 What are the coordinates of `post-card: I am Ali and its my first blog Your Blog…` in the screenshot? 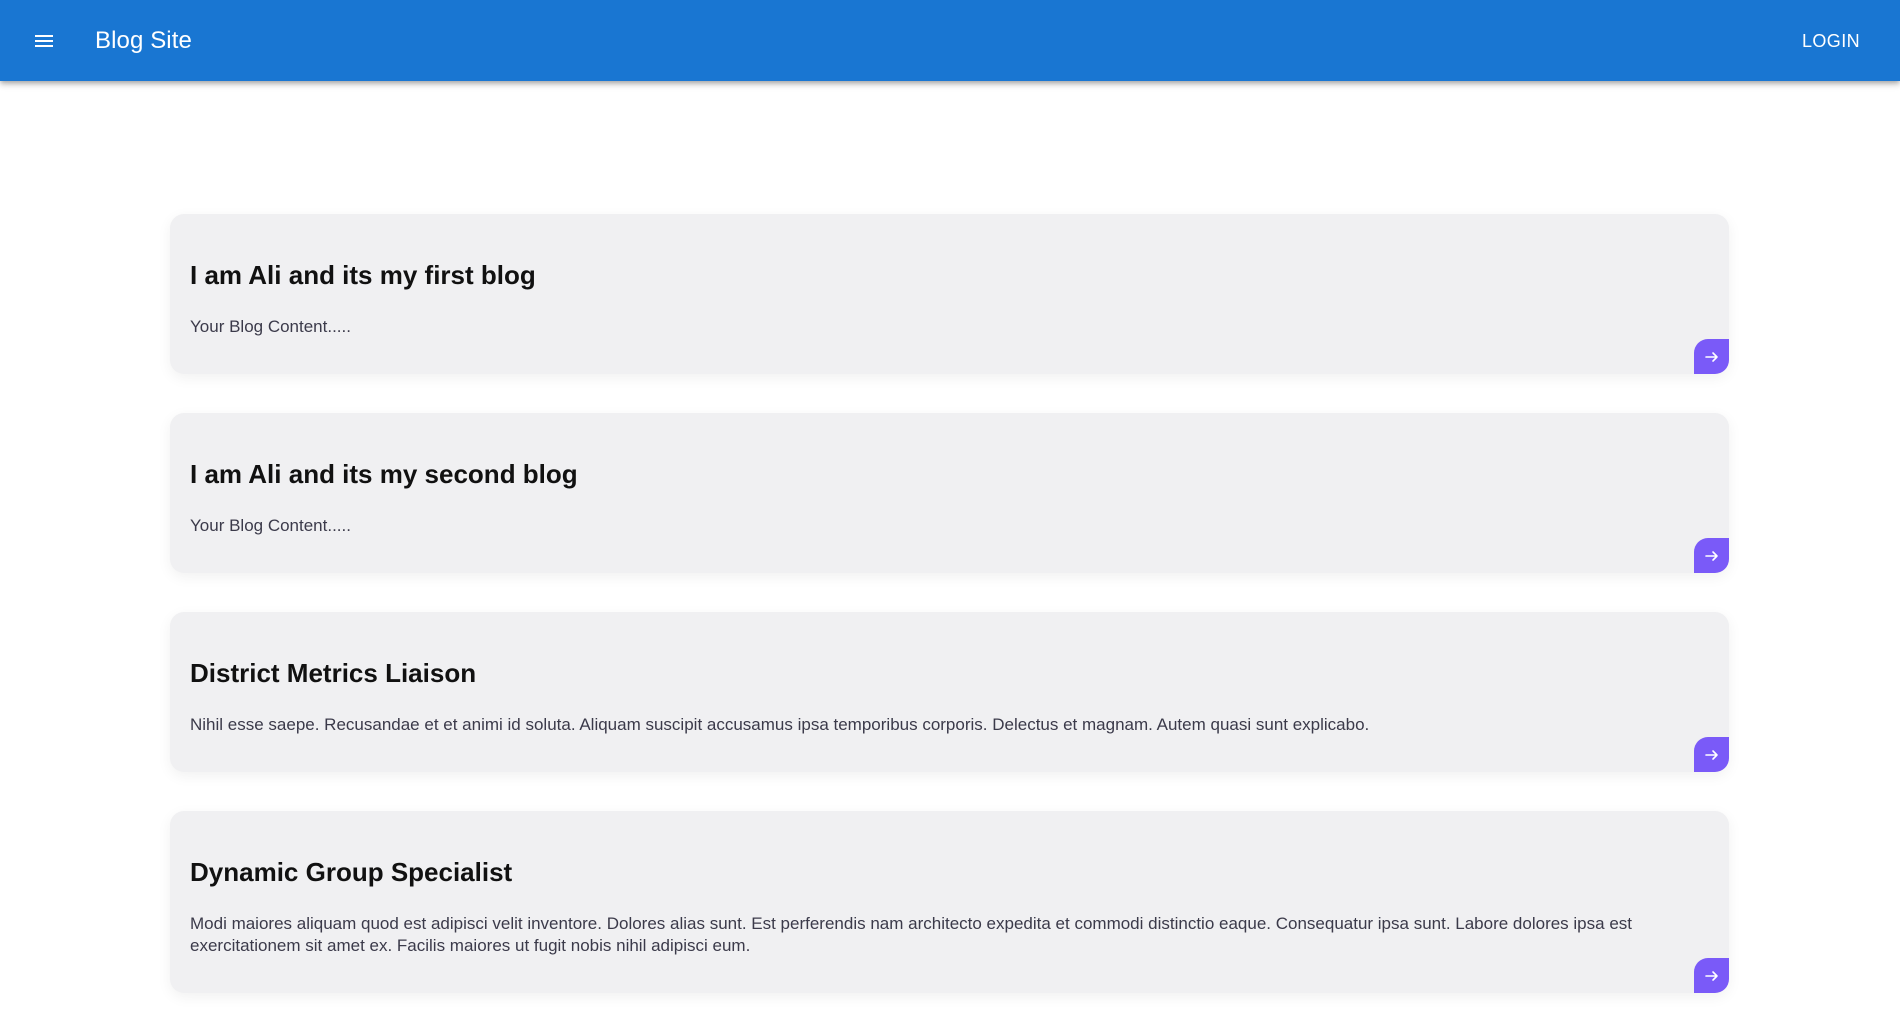 It's located at (949, 294).